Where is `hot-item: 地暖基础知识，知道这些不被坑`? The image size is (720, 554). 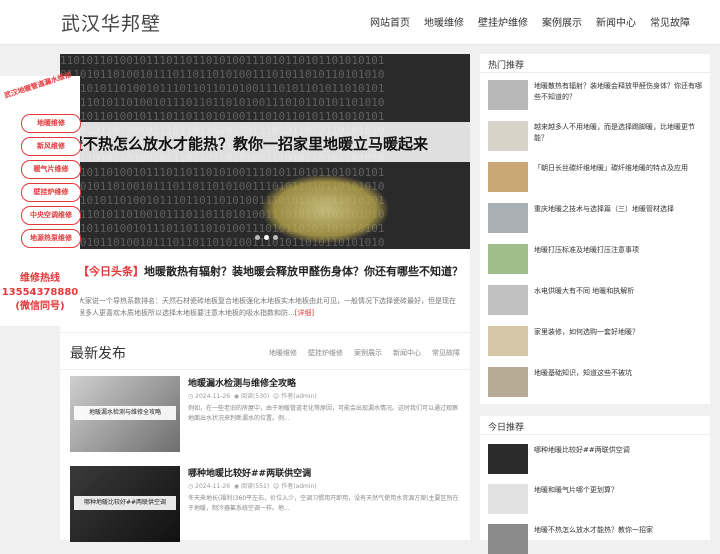
hot-item: 地暖基础知识，知道这些不被坑 is located at coordinates (599, 382).